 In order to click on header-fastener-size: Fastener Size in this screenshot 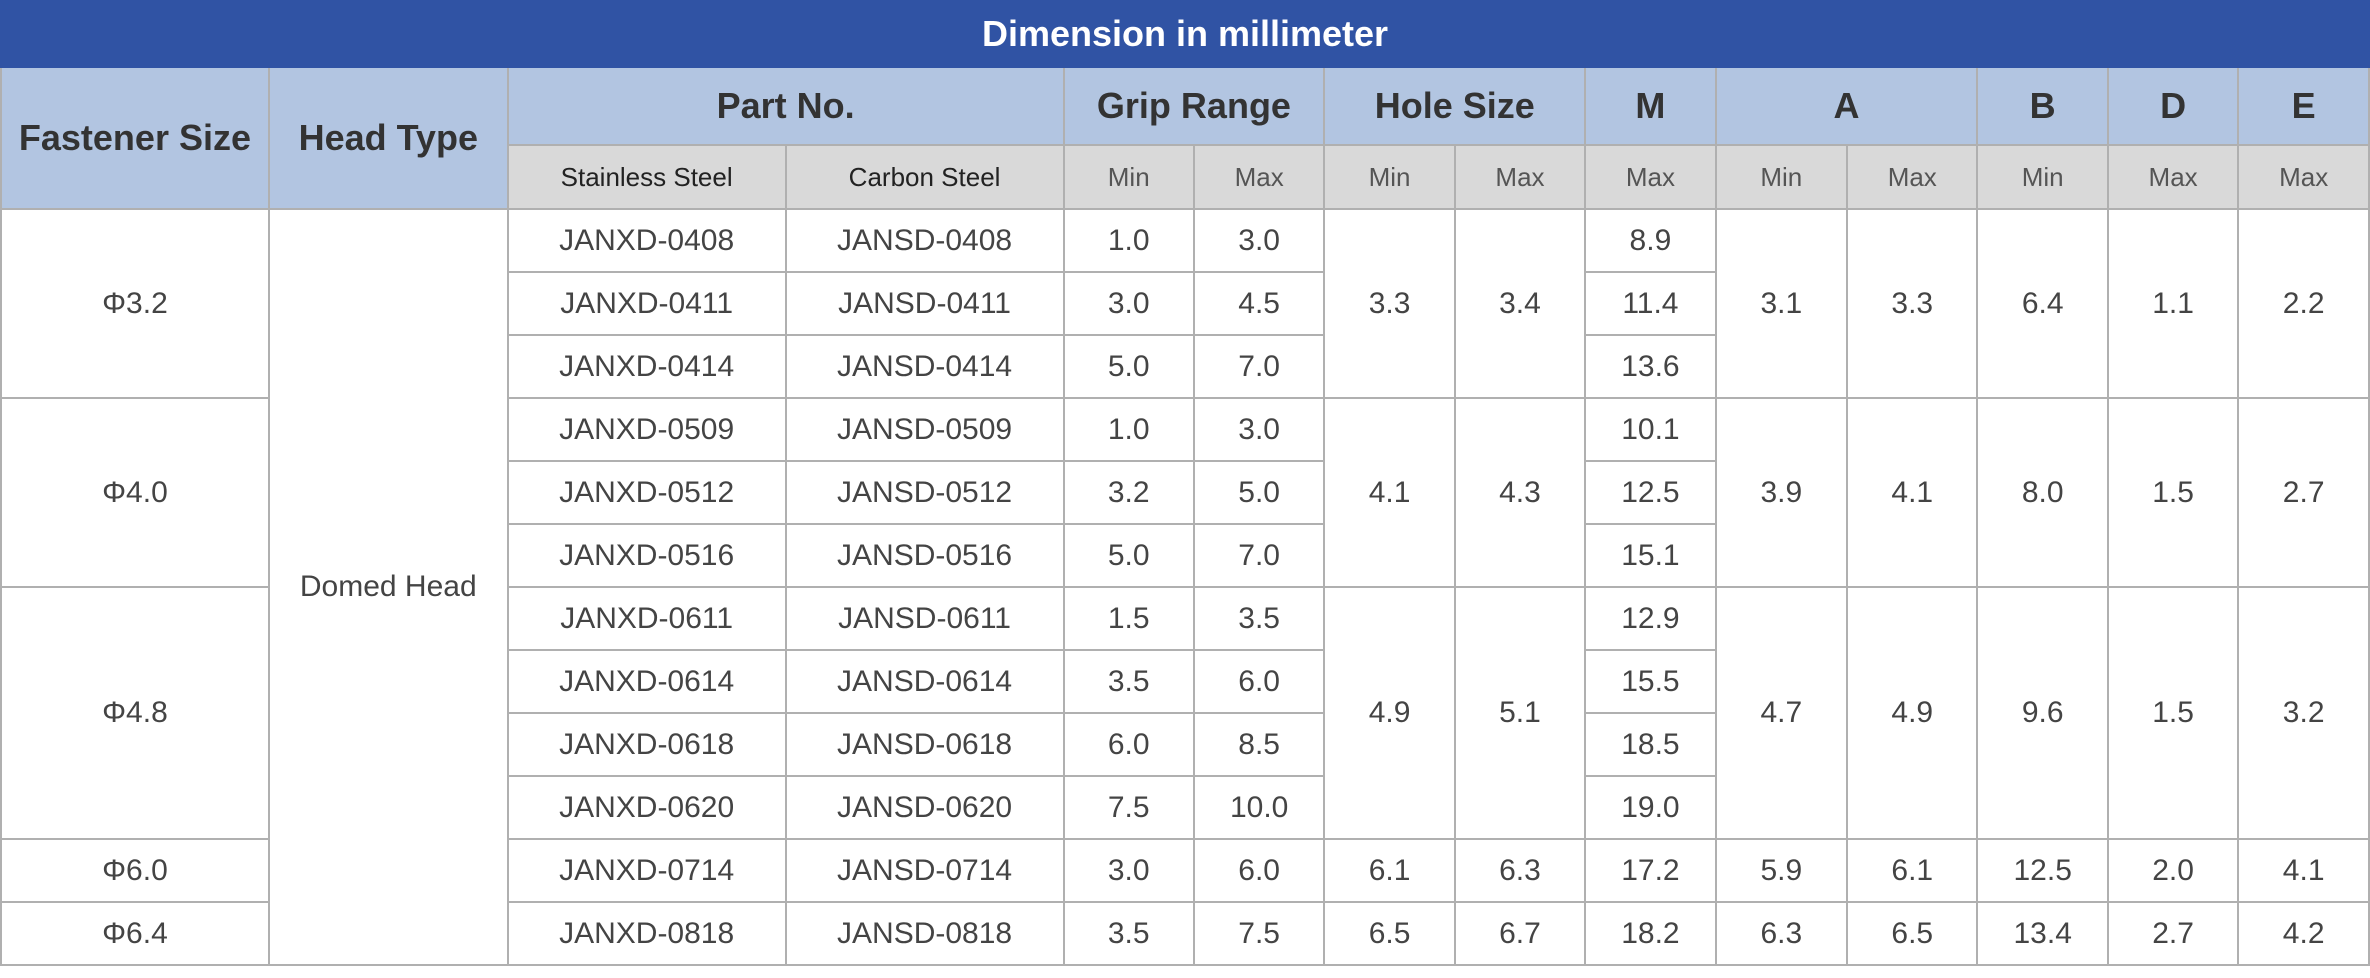, I will do `click(135, 138)`.